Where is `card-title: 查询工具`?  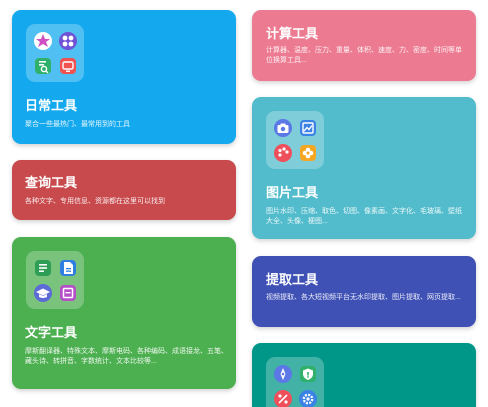 card-title: 查询工具 is located at coordinates (51, 182).